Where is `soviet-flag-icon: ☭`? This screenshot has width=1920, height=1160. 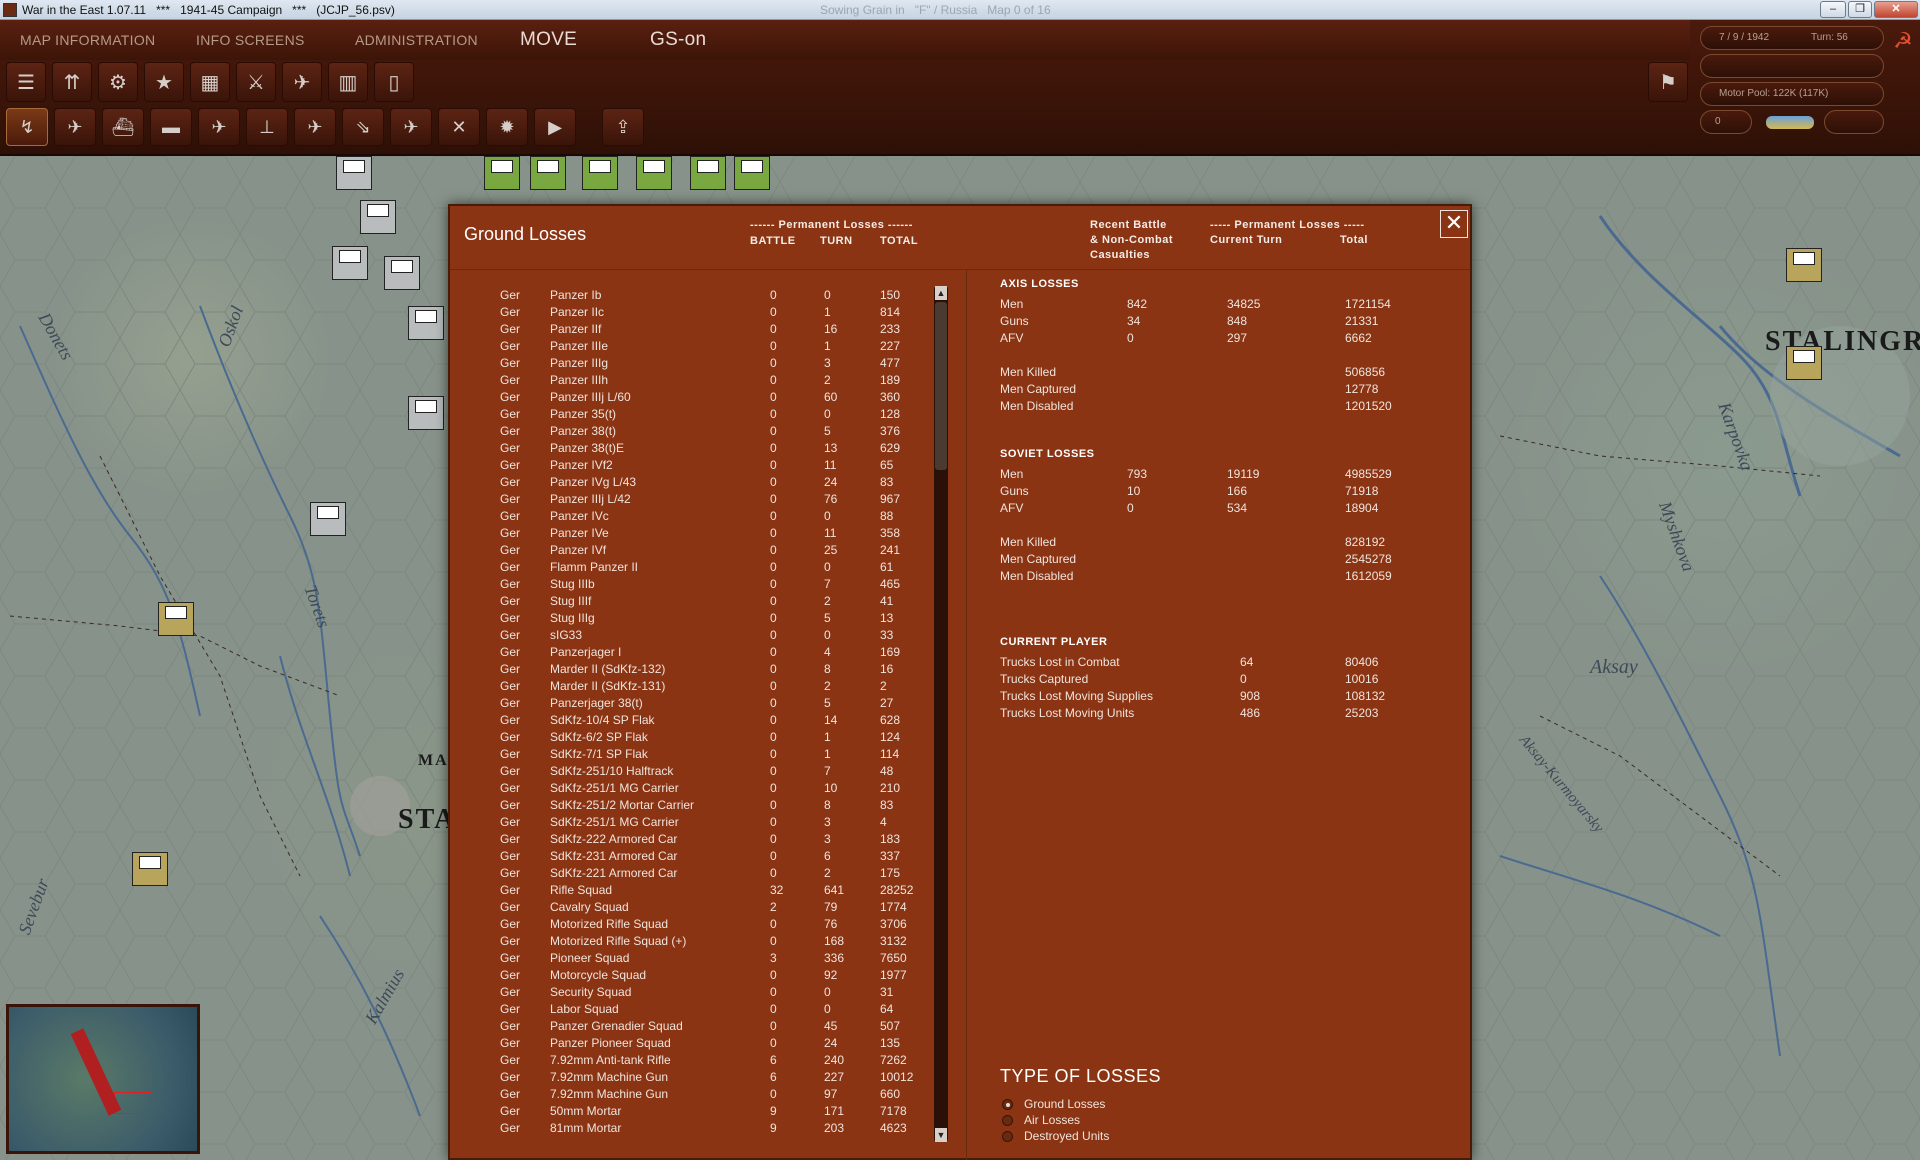
soviet-flag-icon: ☭ is located at coordinates (1903, 40).